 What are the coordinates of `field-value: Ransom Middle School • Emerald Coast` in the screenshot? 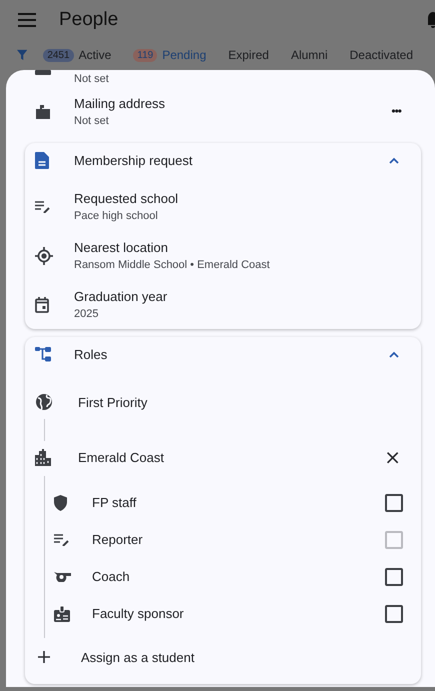 It's located at (172, 265).